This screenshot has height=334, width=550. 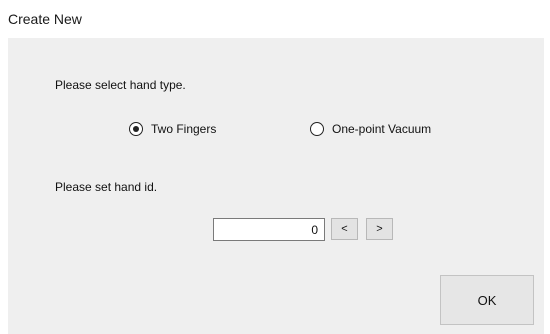 What do you see at coordinates (317, 129) in the screenshot?
I see `radio-unselected-icon` at bounding box center [317, 129].